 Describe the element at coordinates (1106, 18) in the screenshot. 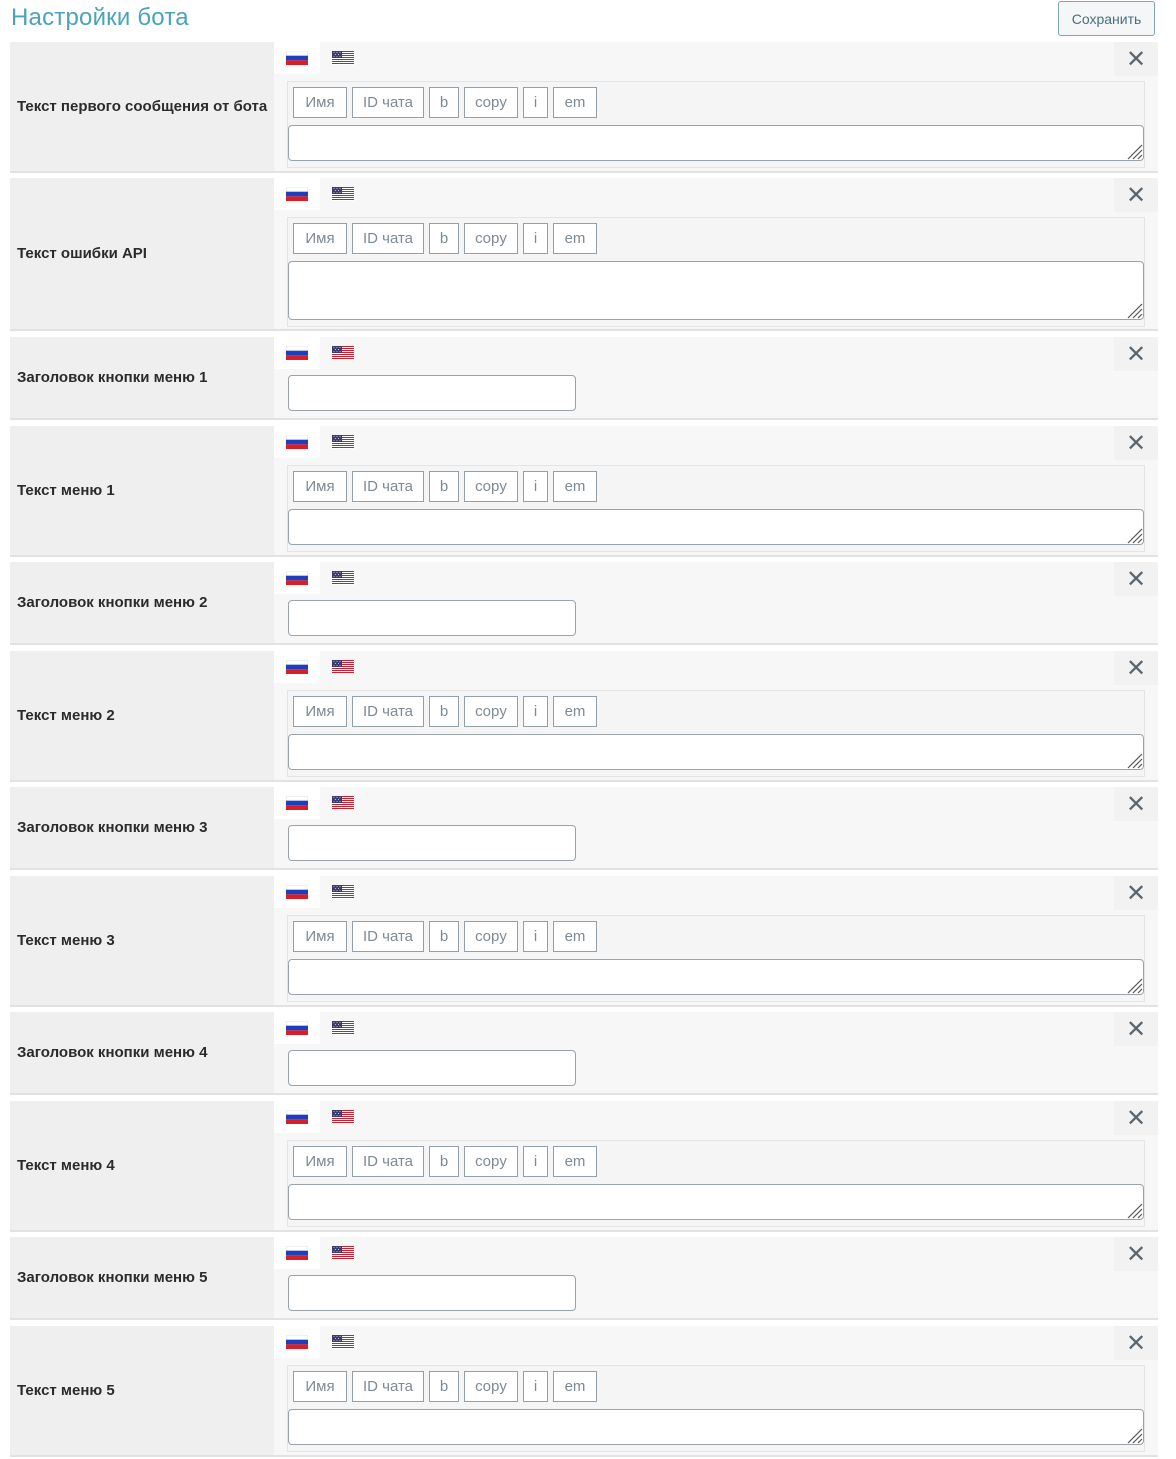

I see `save-button: Сохранить` at that location.